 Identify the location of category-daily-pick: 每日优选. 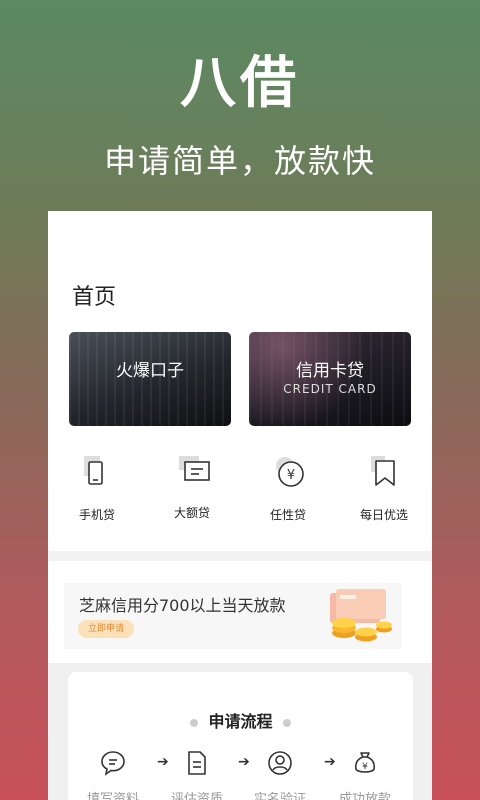
(384, 489).